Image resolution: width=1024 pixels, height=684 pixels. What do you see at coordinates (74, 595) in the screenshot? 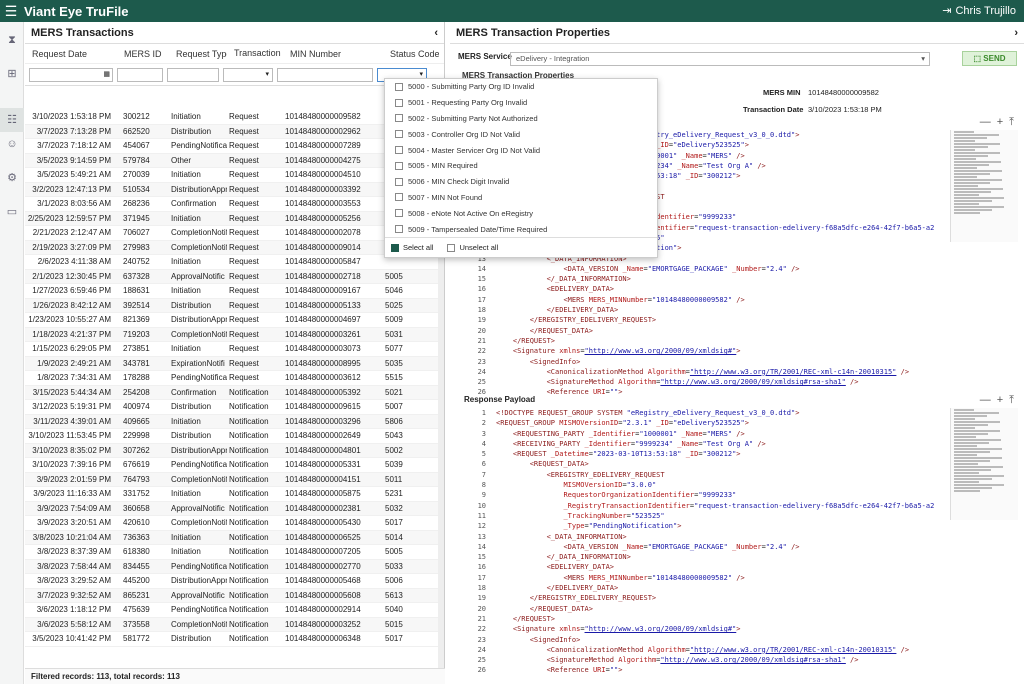
I see `table-cell: 3/7/2023 9:32:52 AM` at bounding box center [74, 595].